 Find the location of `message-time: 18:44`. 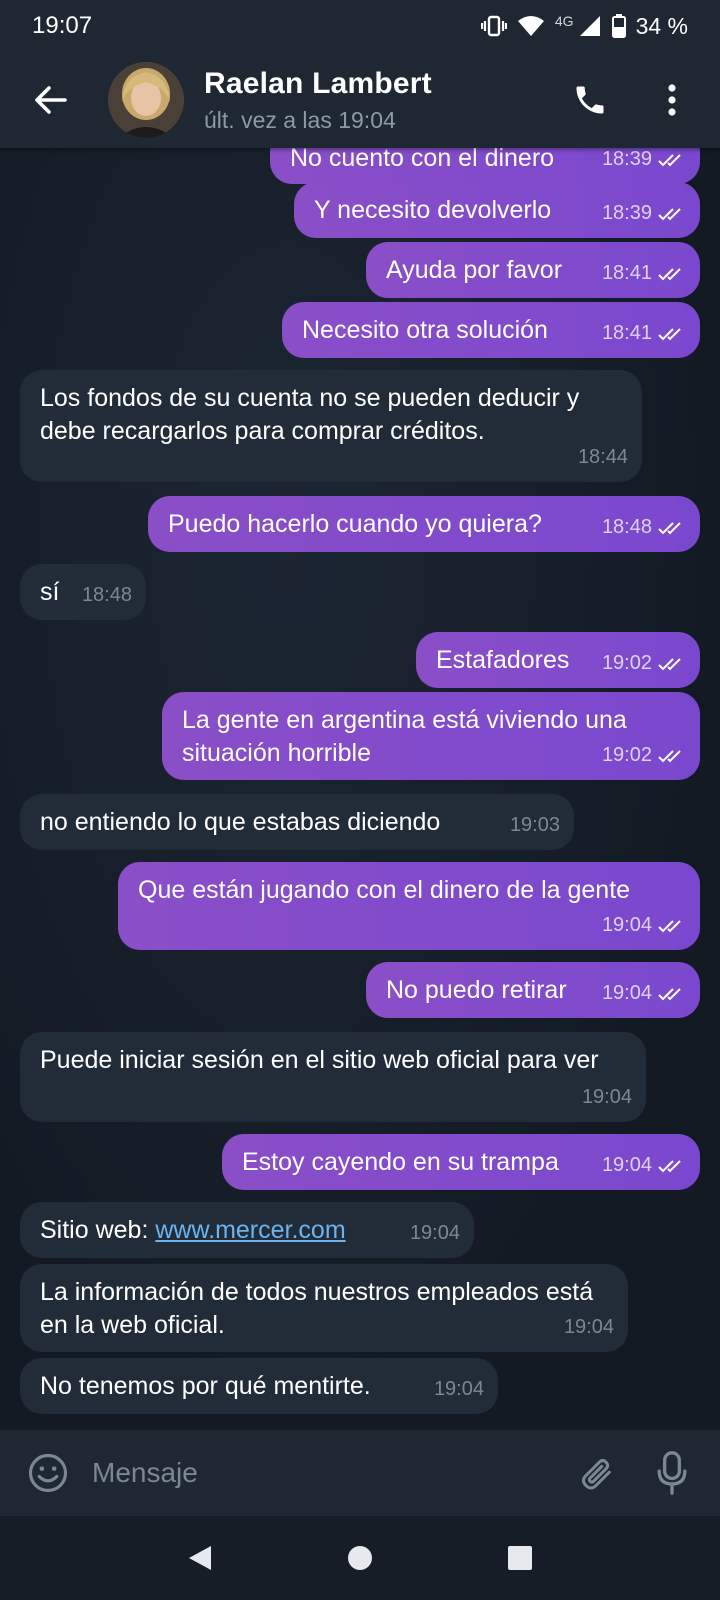

message-time: 18:44 is located at coordinates (602, 457).